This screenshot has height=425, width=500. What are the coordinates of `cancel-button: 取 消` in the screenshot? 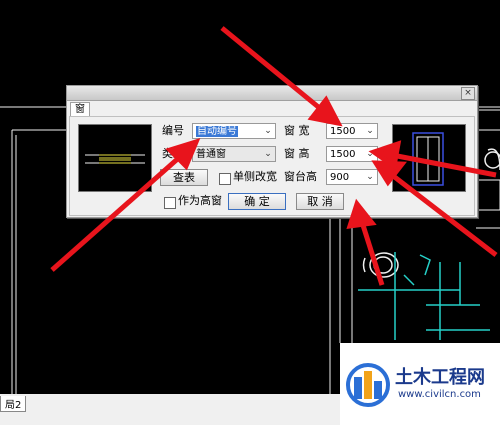 It's located at (320, 201).